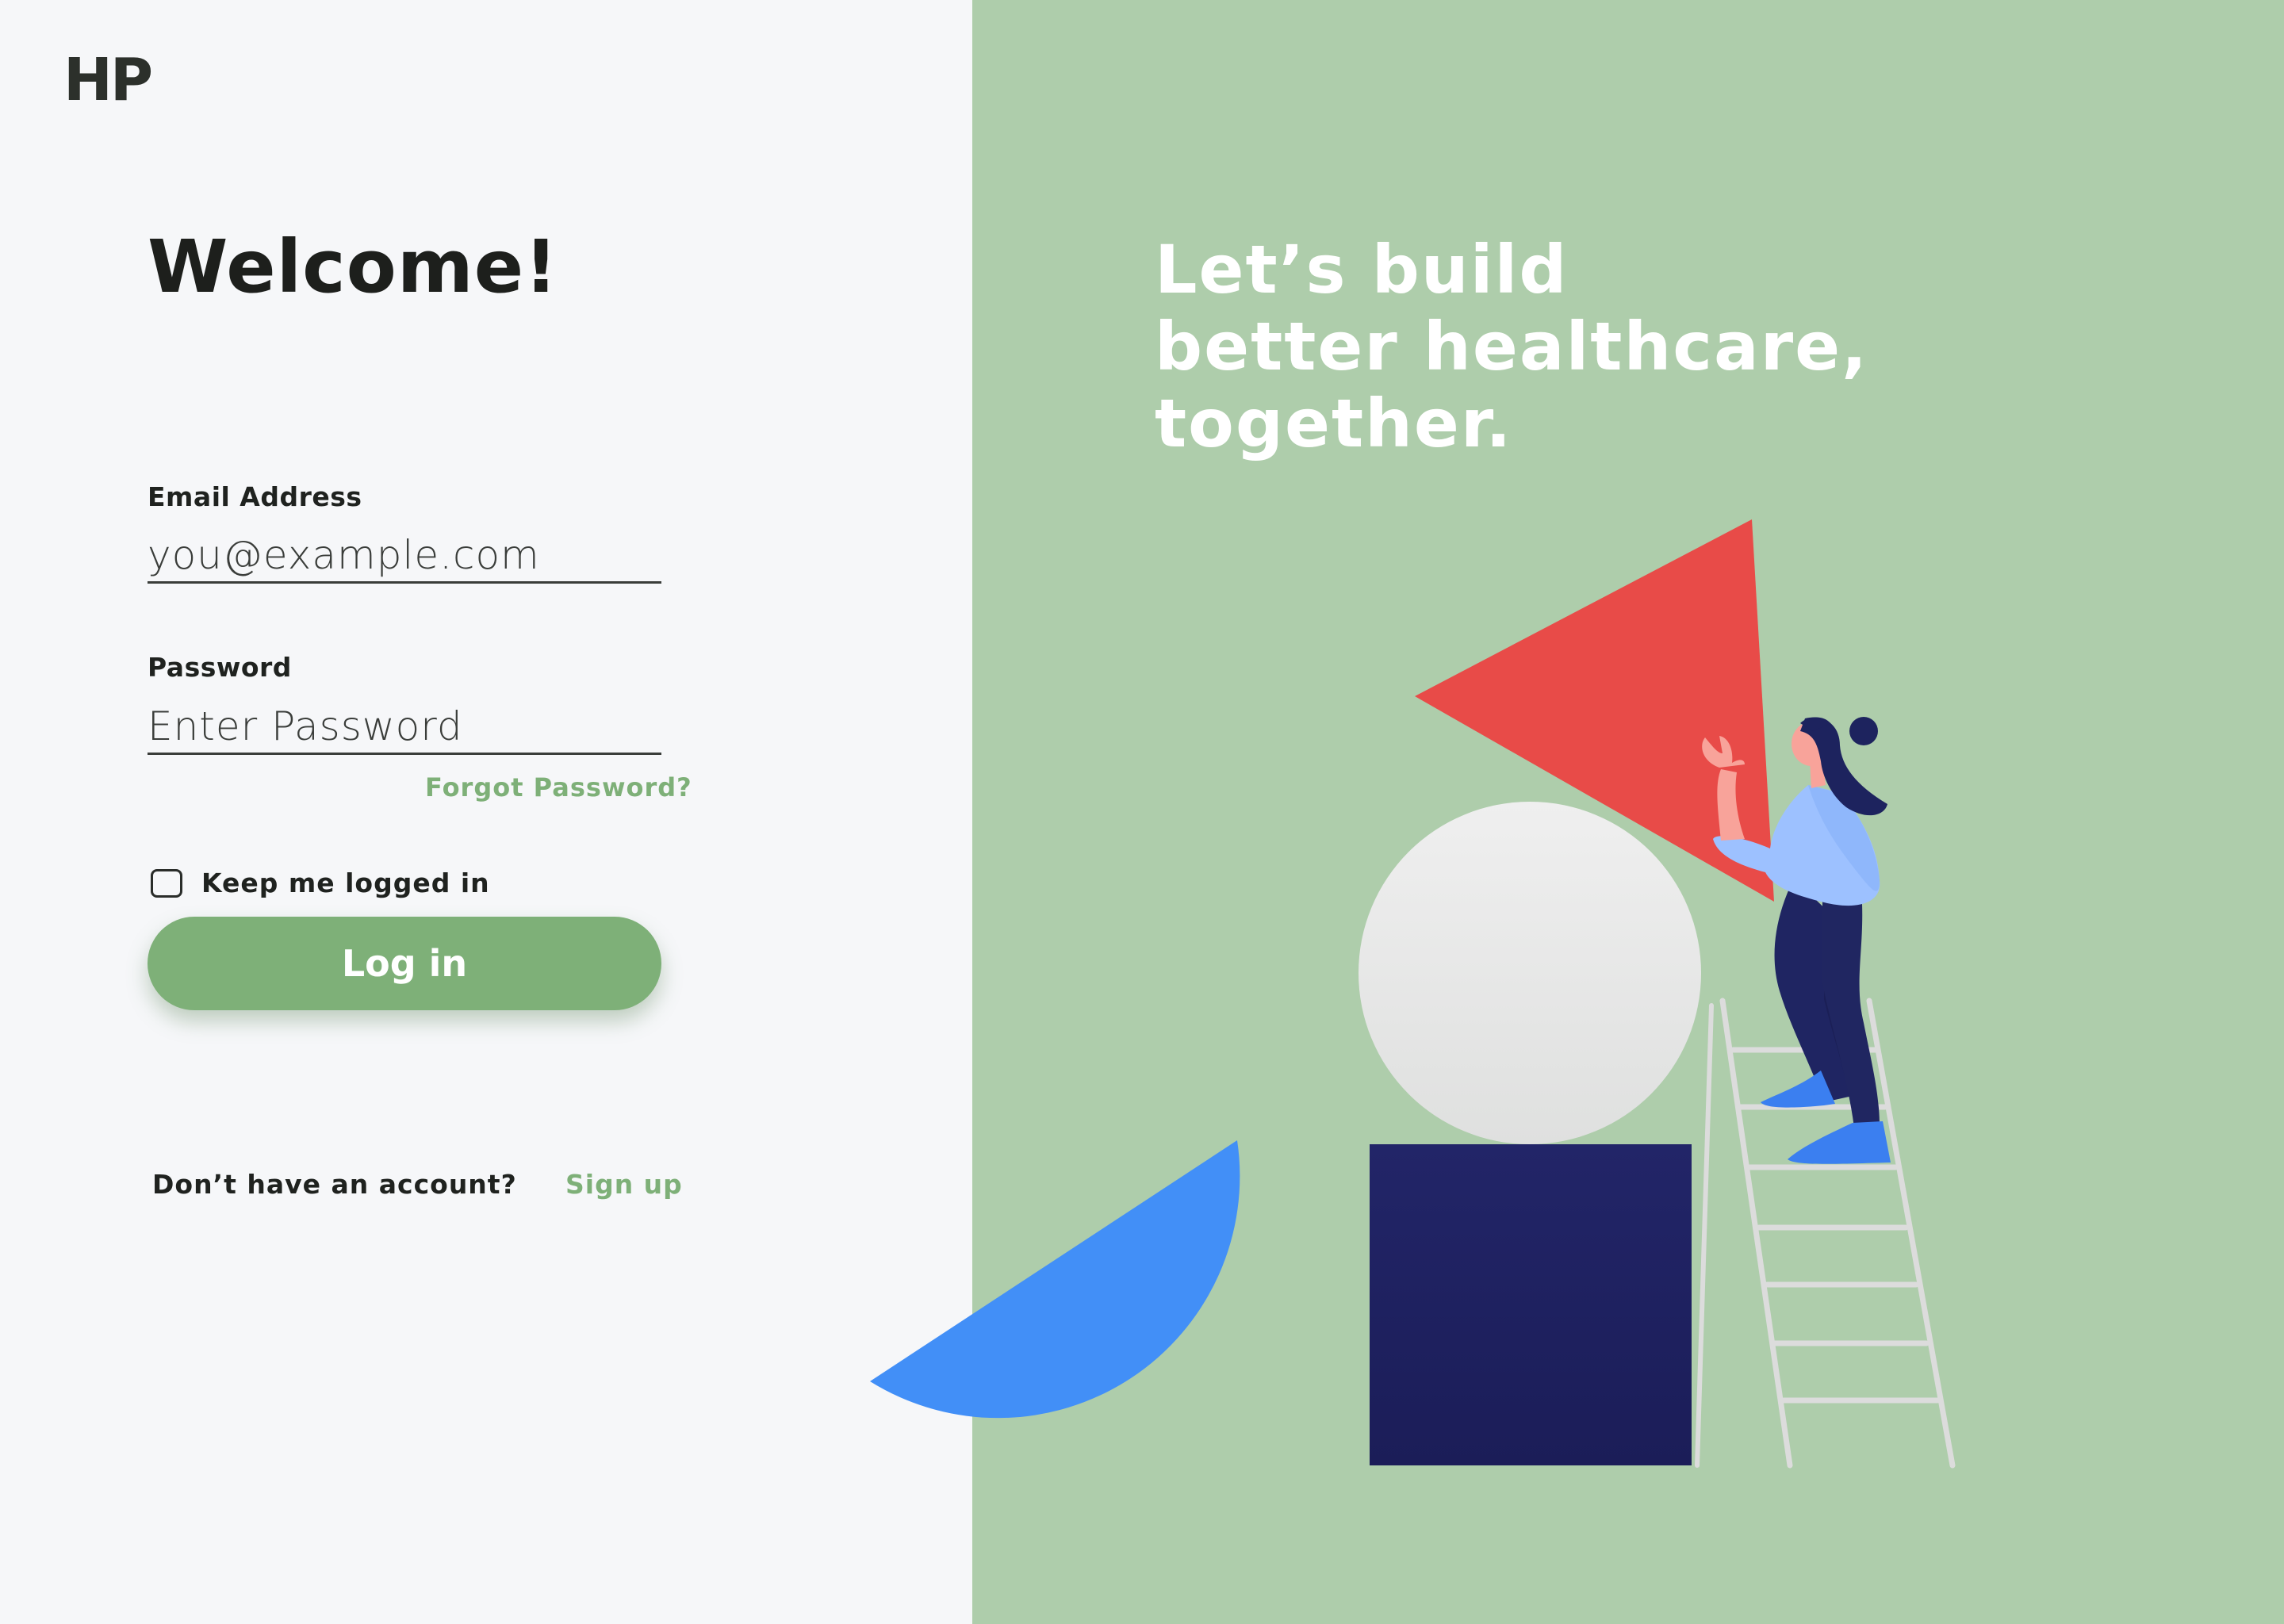  What do you see at coordinates (166, 883) in the screenshot?
I see `checkbox-icon` at bounding box center [166, 883].